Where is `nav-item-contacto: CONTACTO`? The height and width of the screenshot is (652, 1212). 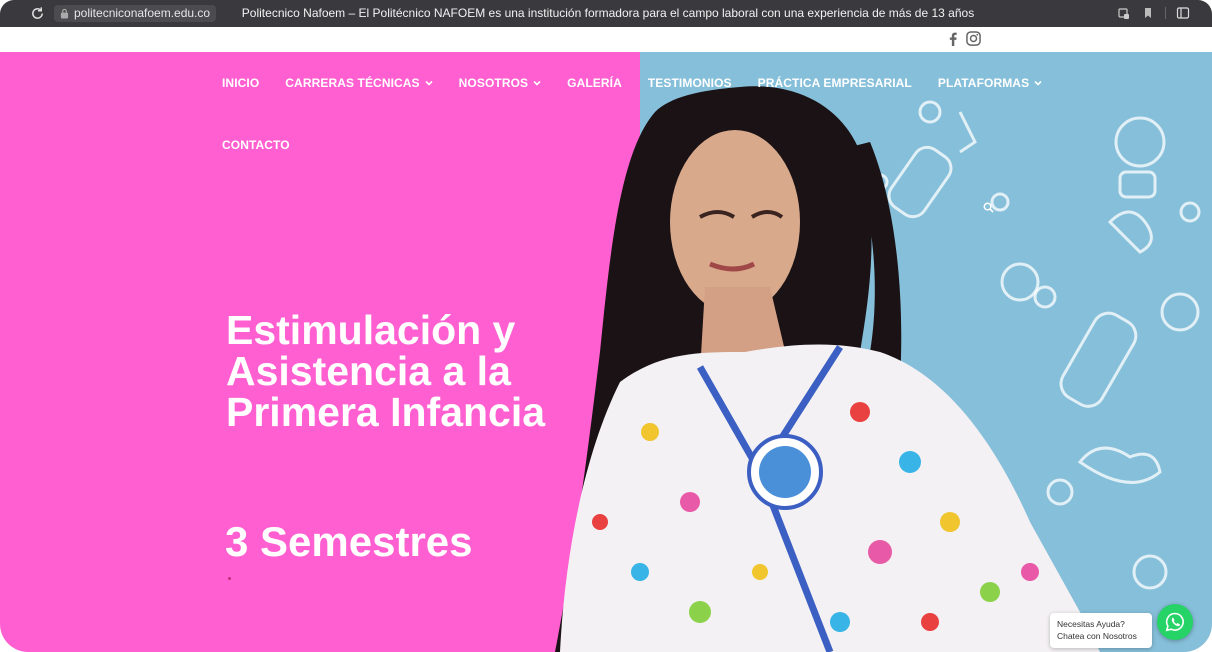 nav-item-contacto: CONTACTO is located at coordinates (256, 145).